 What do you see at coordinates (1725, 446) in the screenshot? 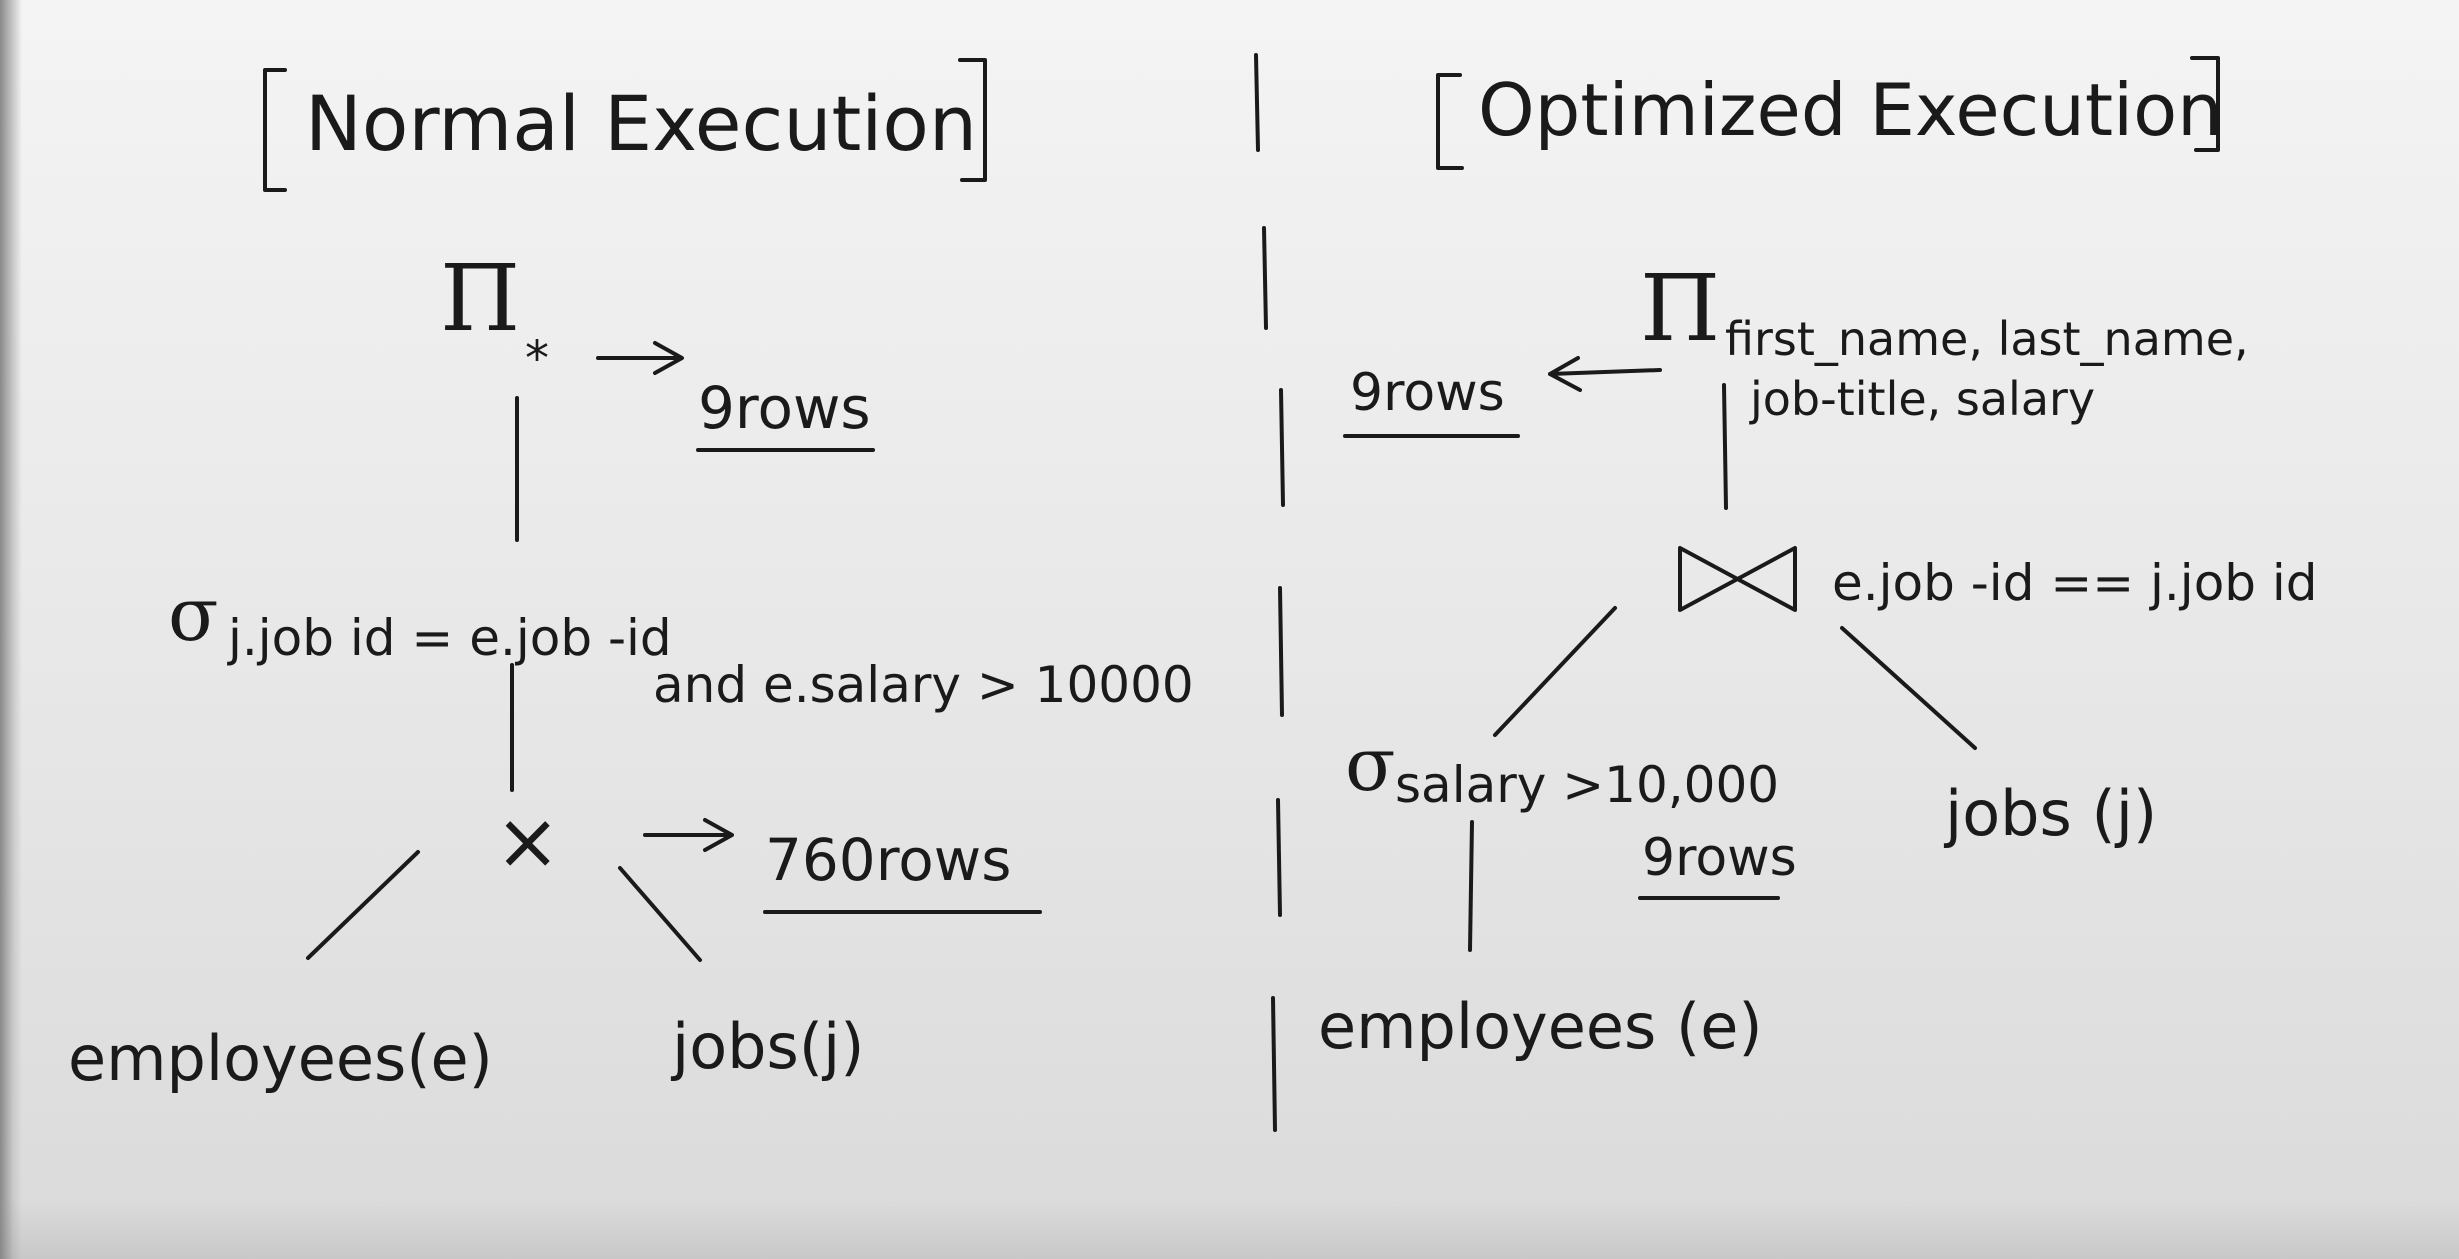
I see `optimized-edge-projection-join` at bounding box center [1725, 446].